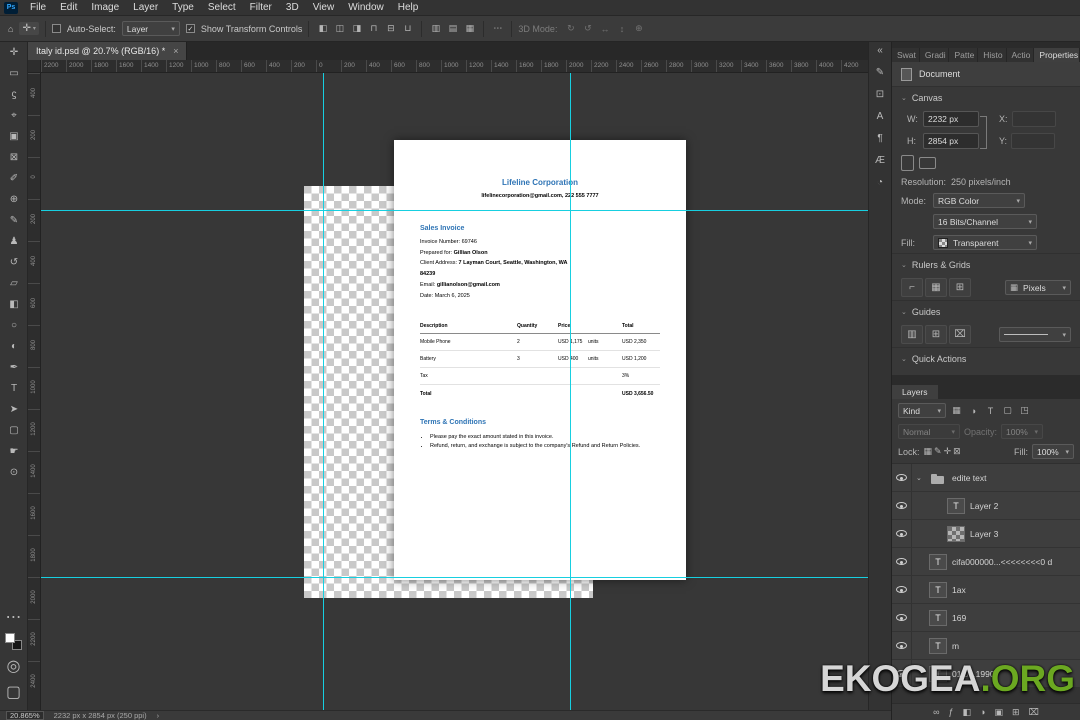  I want to click on align-left-edges-icon: ◧, so click(322, 28).